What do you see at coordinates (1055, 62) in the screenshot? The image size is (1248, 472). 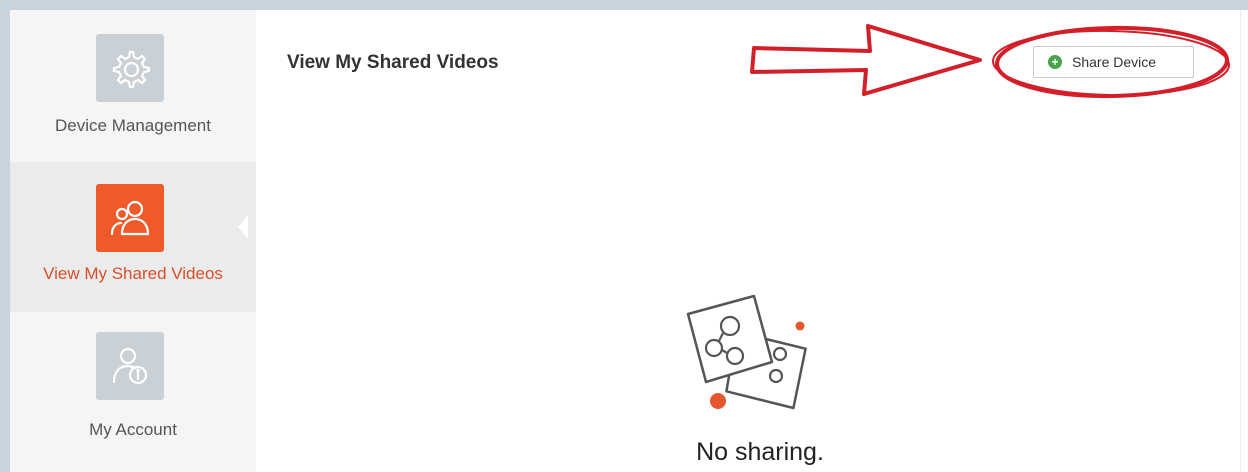 I see `add-icon: +` at bounding box center [1055, 62].